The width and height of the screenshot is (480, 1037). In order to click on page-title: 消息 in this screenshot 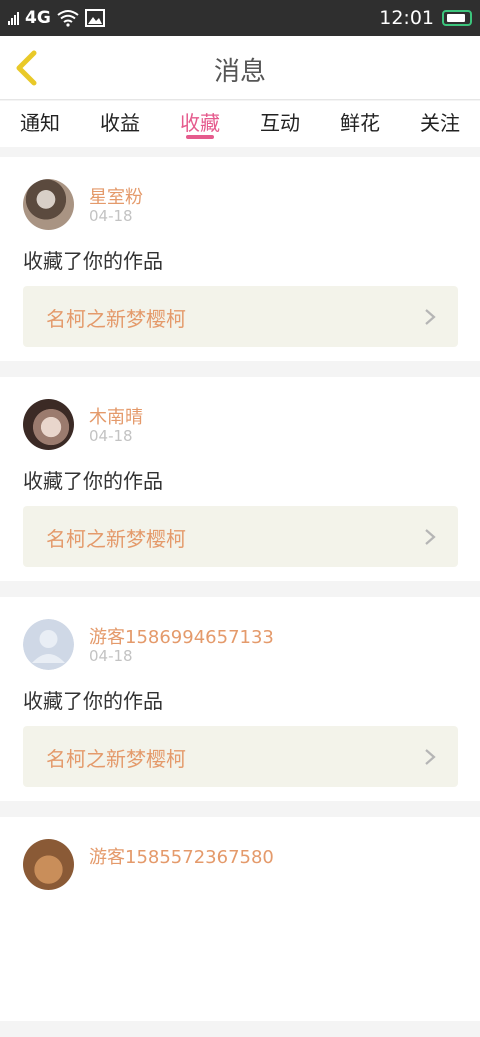, I will do `click(239, 72)`.